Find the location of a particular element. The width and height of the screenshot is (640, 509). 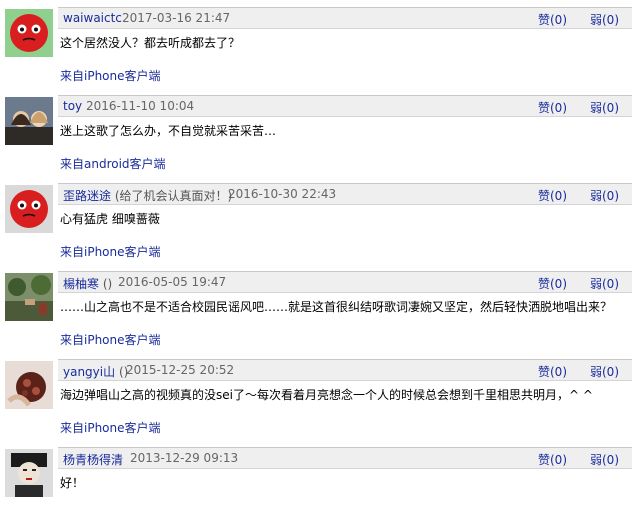

username: yangyi山 () is located at coordinates (95, 371).